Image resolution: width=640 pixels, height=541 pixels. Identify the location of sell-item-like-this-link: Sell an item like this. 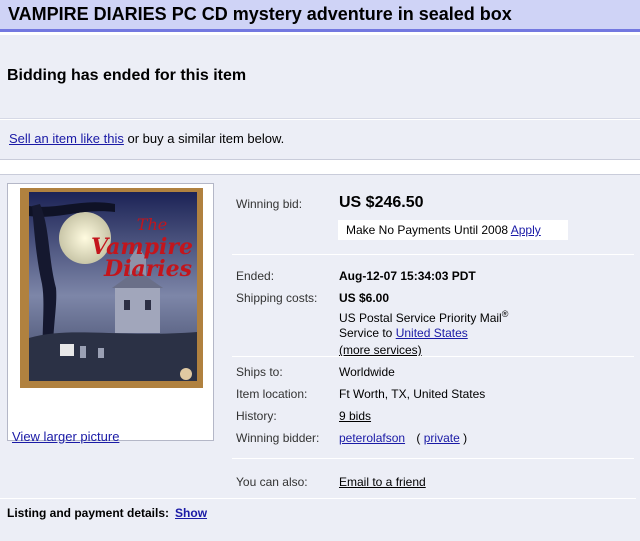
(66, 138).